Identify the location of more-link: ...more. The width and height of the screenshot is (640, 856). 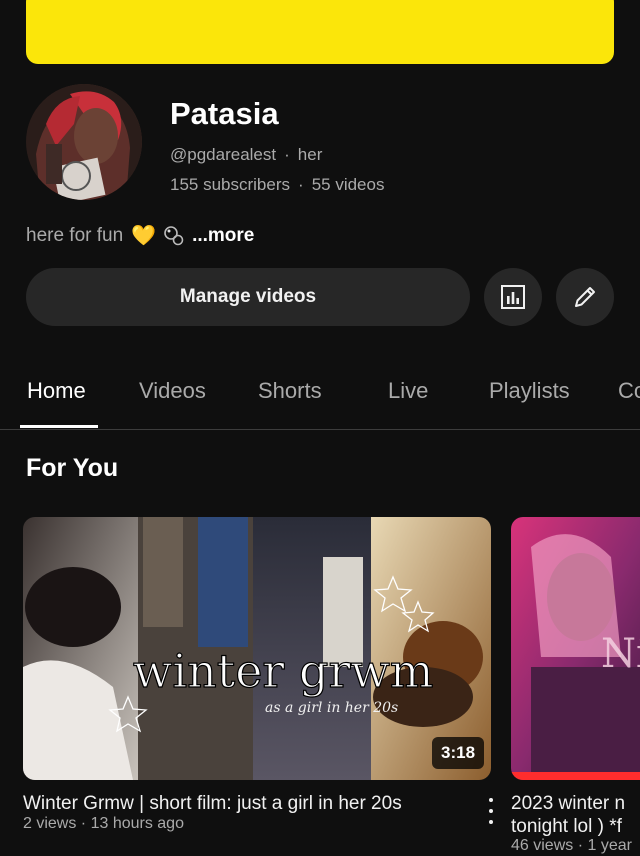
(223, 236).